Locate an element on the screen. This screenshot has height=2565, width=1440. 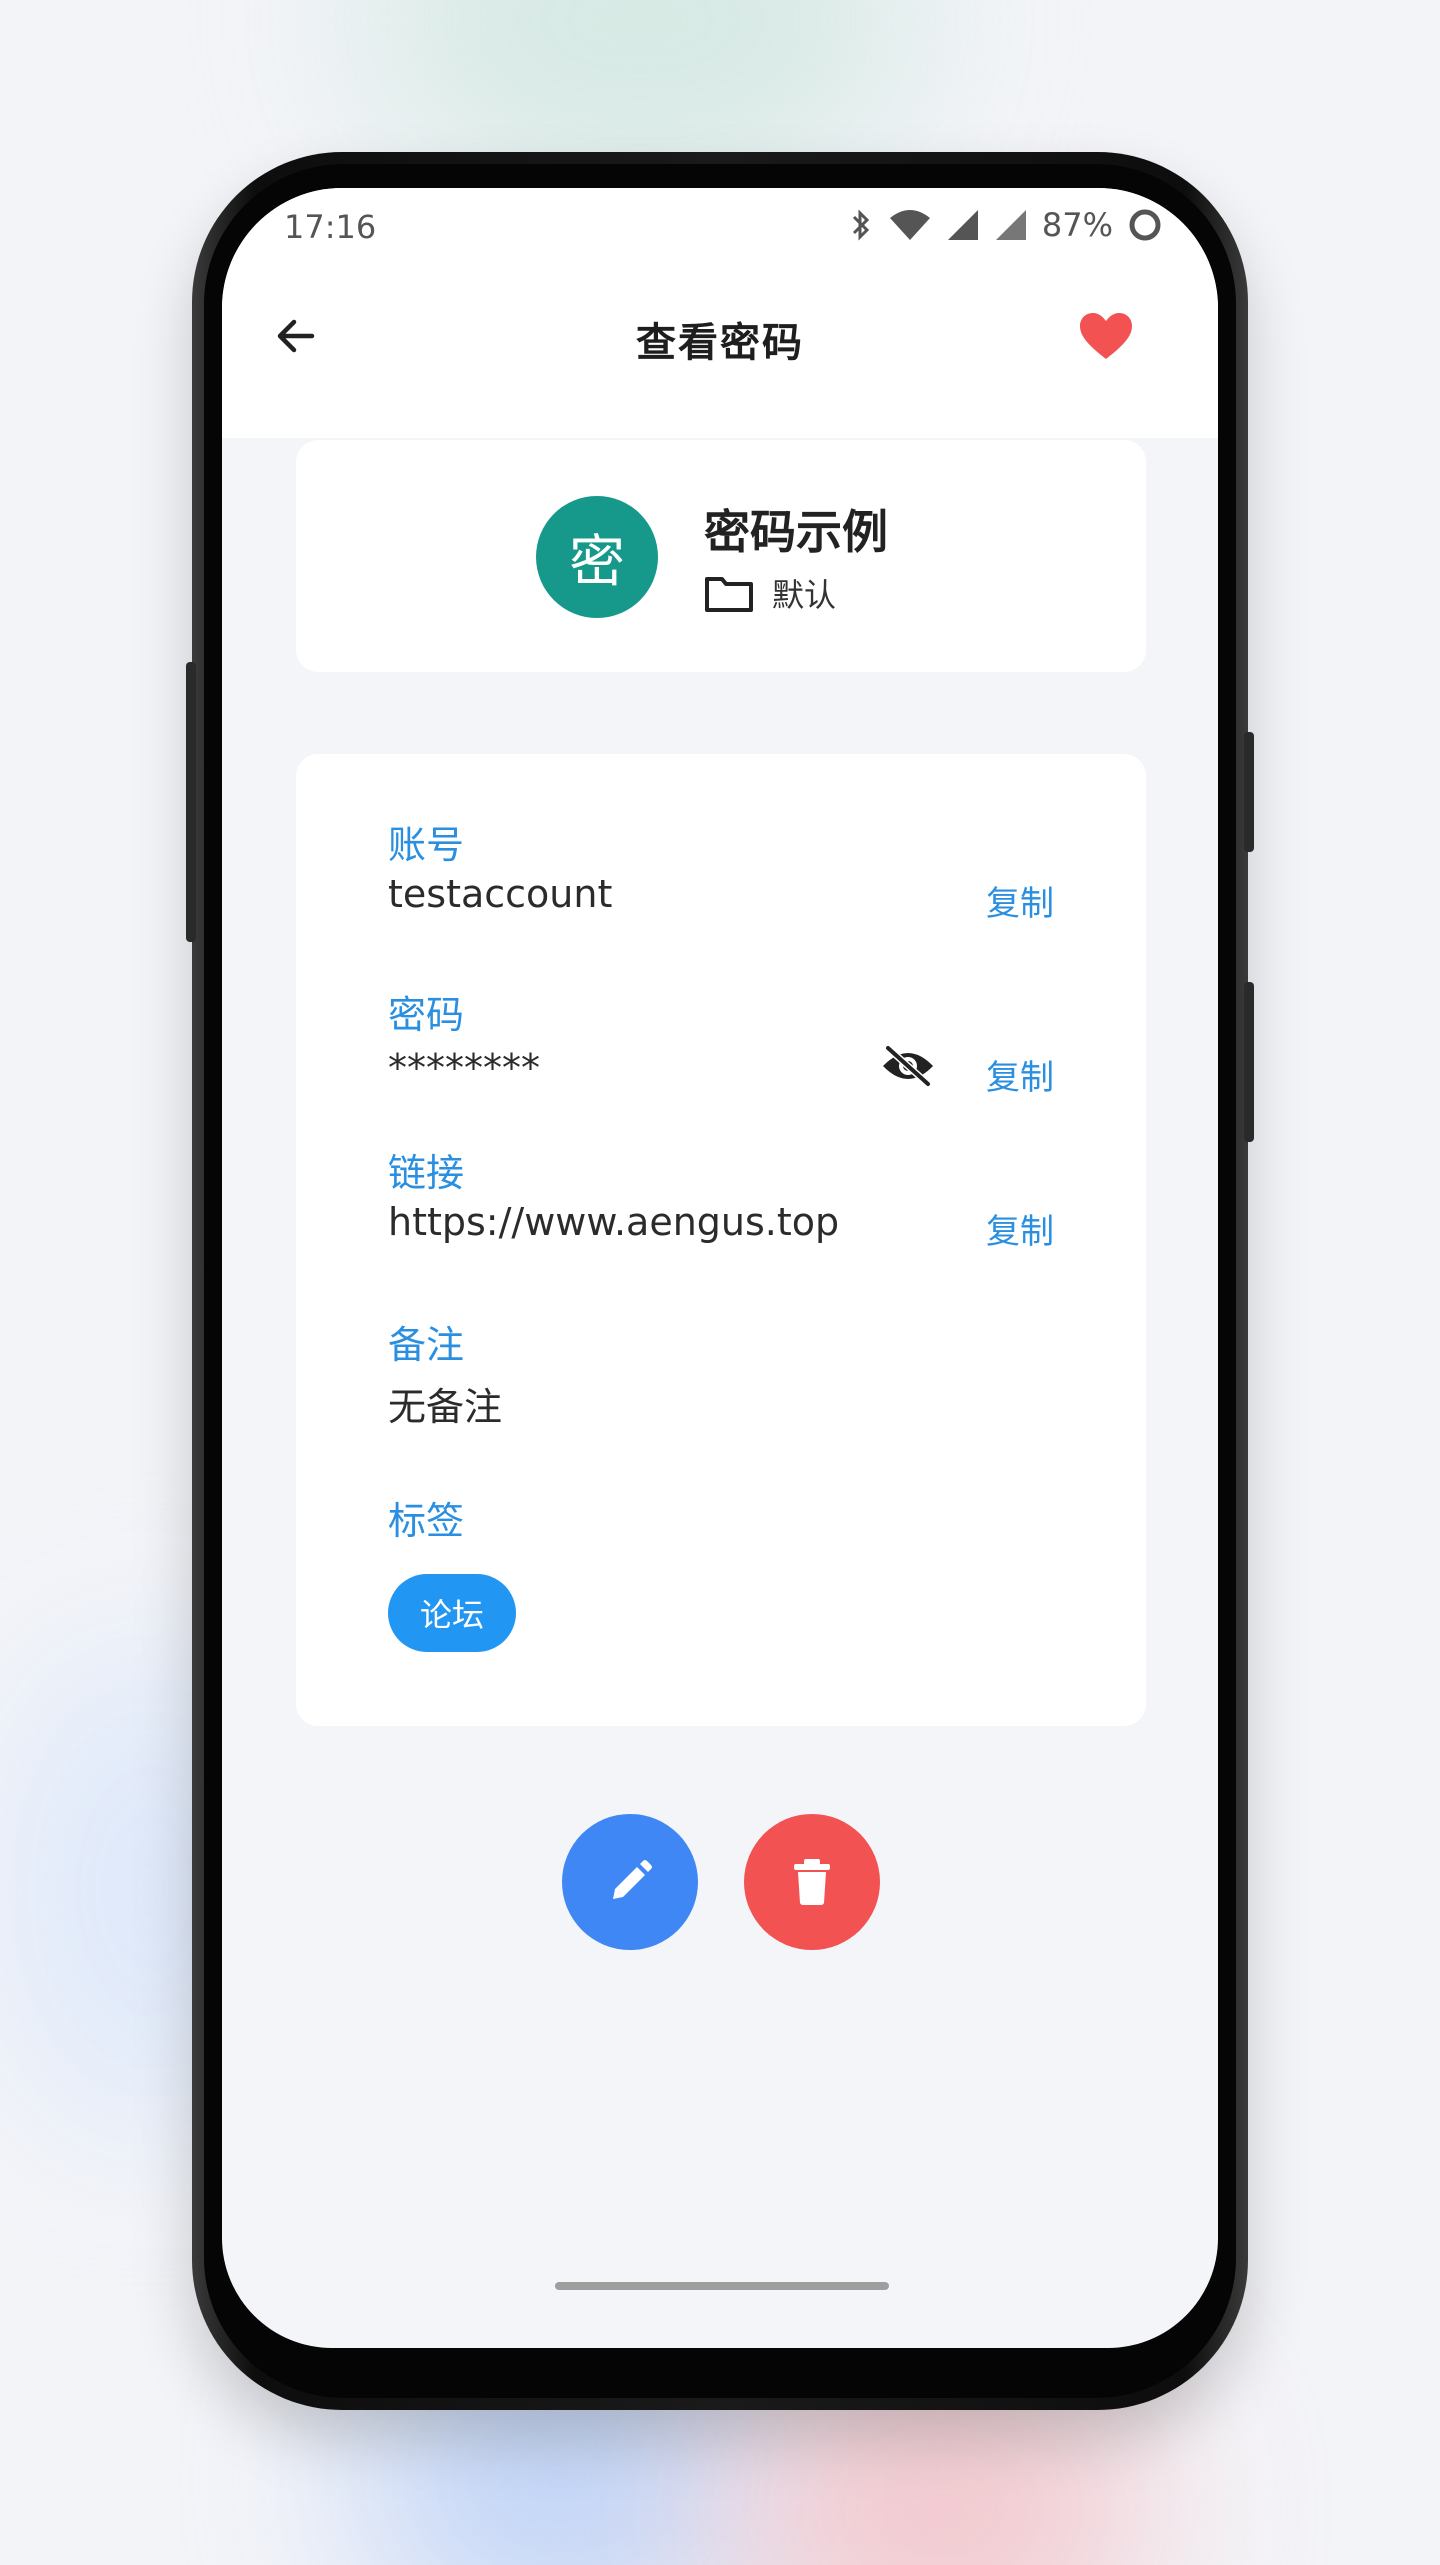
password-label: 密码 is located at coordinates (426, 1015).